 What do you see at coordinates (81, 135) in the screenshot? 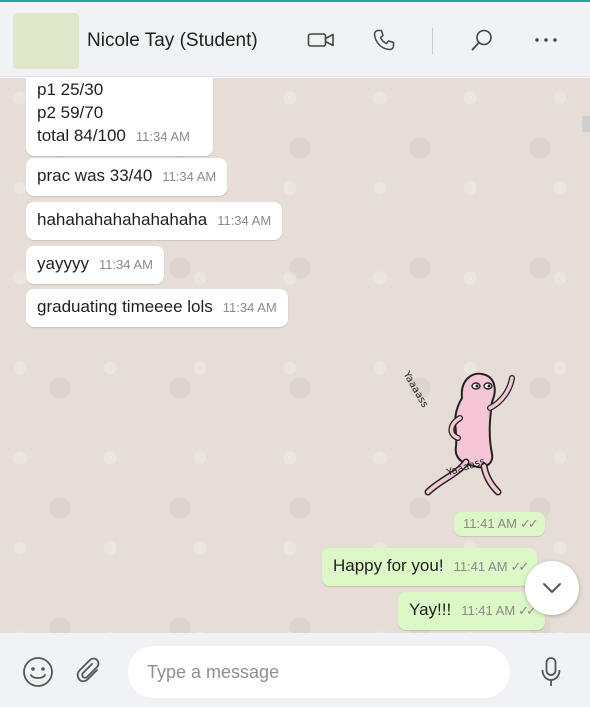
I see `message-line: total 84/100` at bounding box center [81, 135].